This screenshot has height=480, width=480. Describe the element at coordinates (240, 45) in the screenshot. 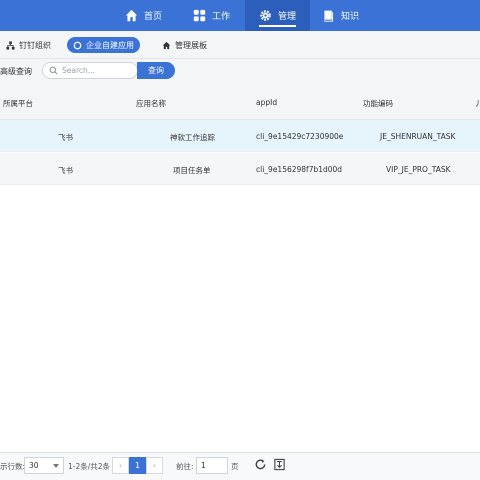

I see `sub-tabs: 钉钉组织 企业自建应用 管理展板` at that location.